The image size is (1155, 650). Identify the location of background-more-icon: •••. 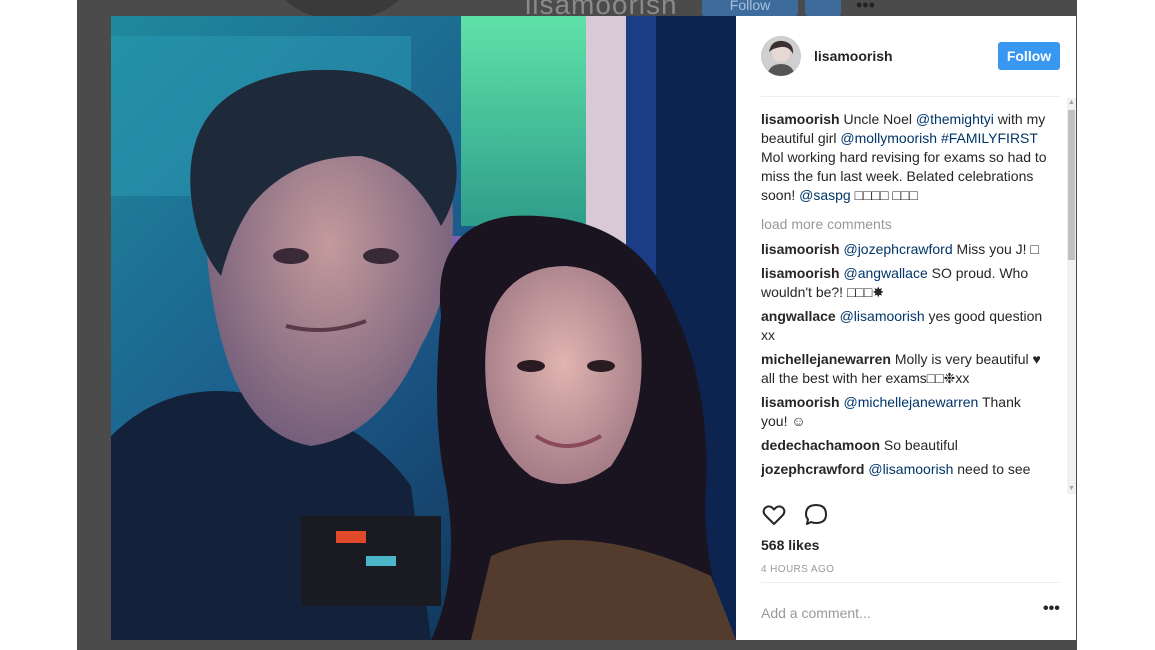
(865, 7).